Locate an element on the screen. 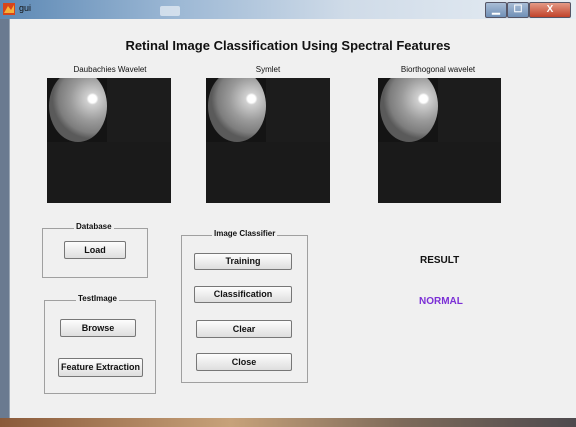 This screenshot has height=427, width=576. image-panel-symlet is located at coordinates (268, 140).